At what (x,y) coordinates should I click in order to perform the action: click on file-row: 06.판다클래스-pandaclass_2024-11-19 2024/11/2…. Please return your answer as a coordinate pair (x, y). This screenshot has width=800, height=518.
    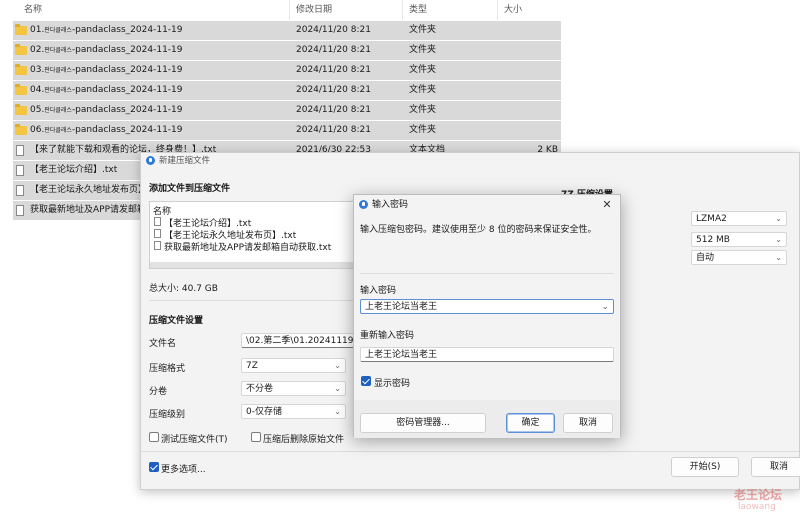
    Looking at the image, I should click on (287, 130).